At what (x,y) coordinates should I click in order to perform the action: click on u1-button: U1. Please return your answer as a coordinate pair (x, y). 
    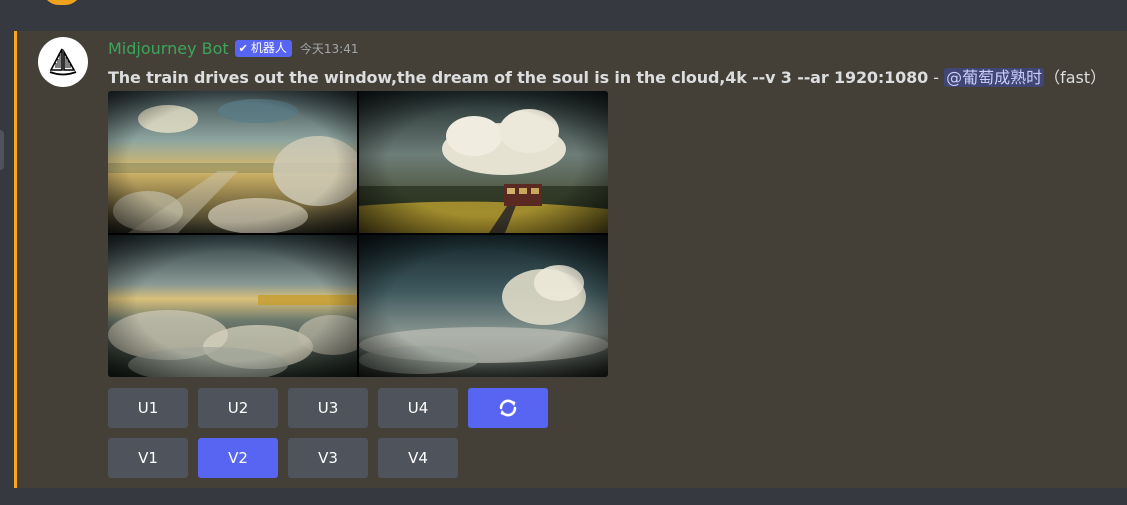
    Looking at the image, I should click on (148, 408).